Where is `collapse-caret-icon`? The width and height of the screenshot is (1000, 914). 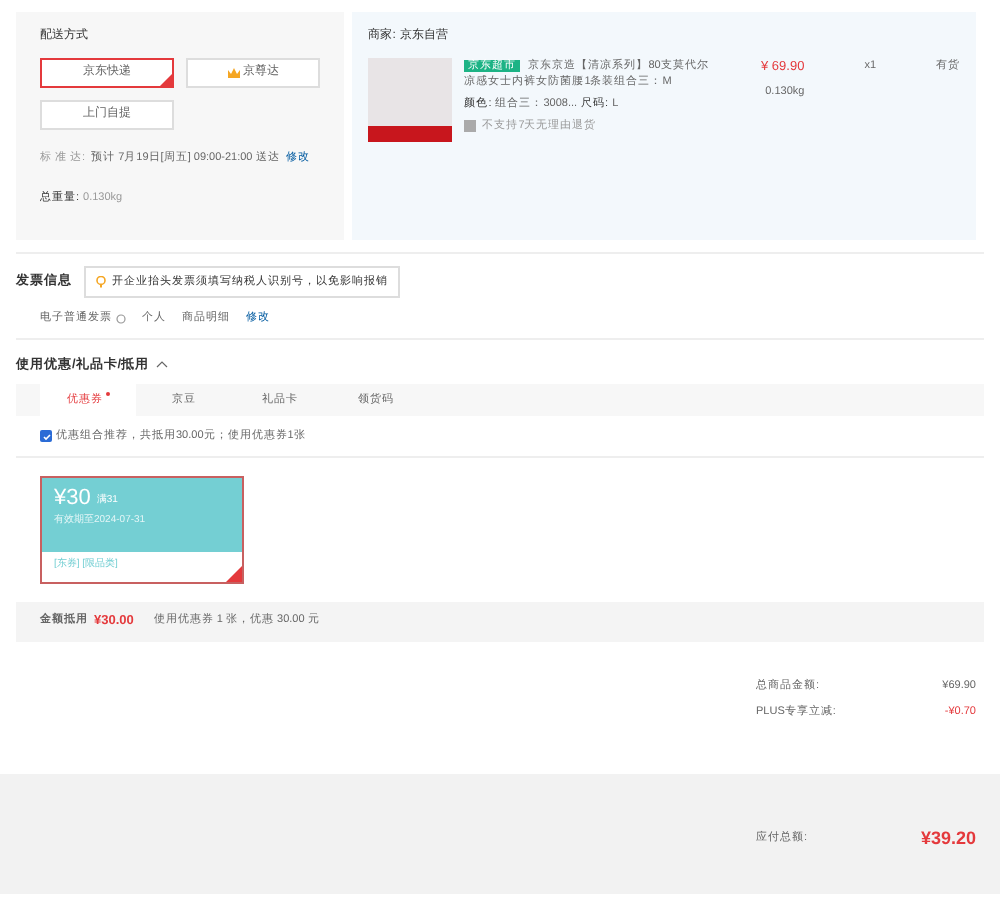 collapse-caret-icon is located at coordinates (161, 364).